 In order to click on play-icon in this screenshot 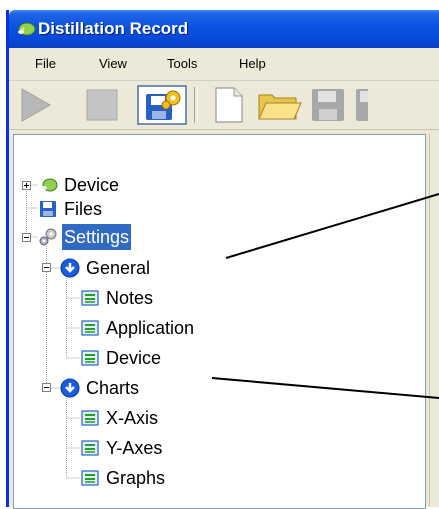, I will do `click(36, 105)`.